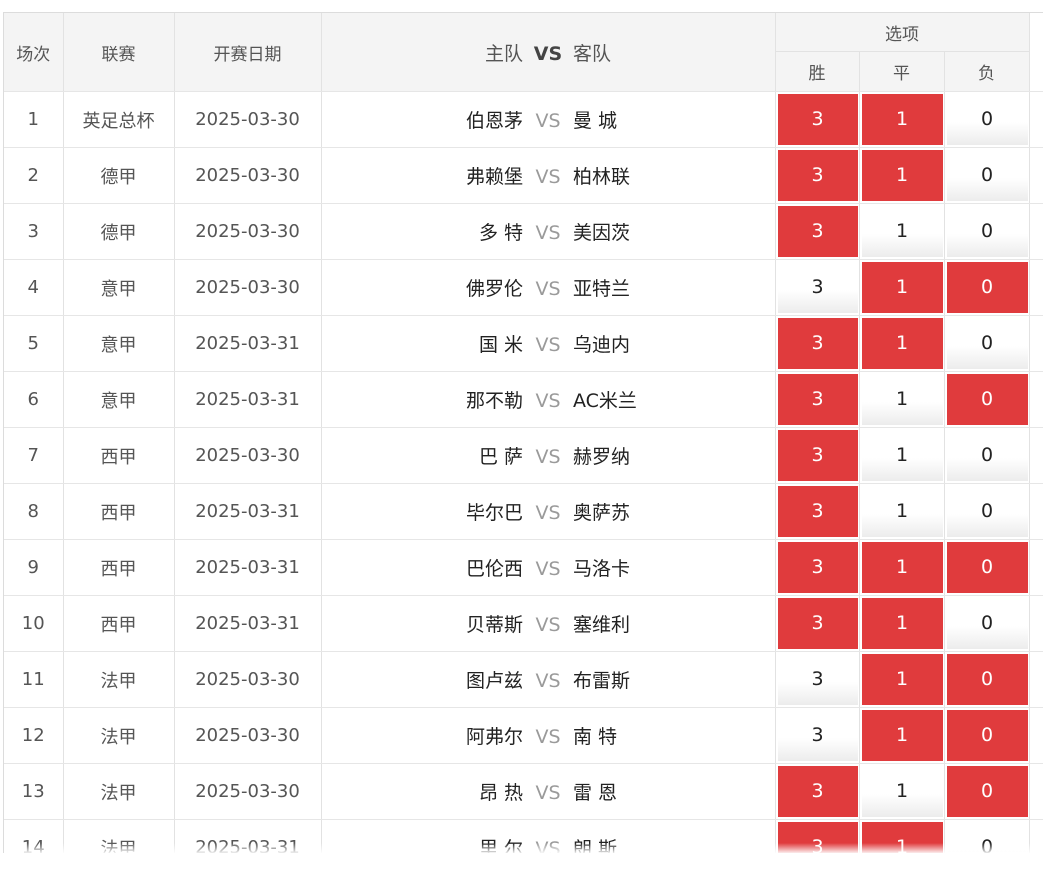 This screenshot has width=1043, height=871. I want to click on league-name: 德甲, so click(119, 231).